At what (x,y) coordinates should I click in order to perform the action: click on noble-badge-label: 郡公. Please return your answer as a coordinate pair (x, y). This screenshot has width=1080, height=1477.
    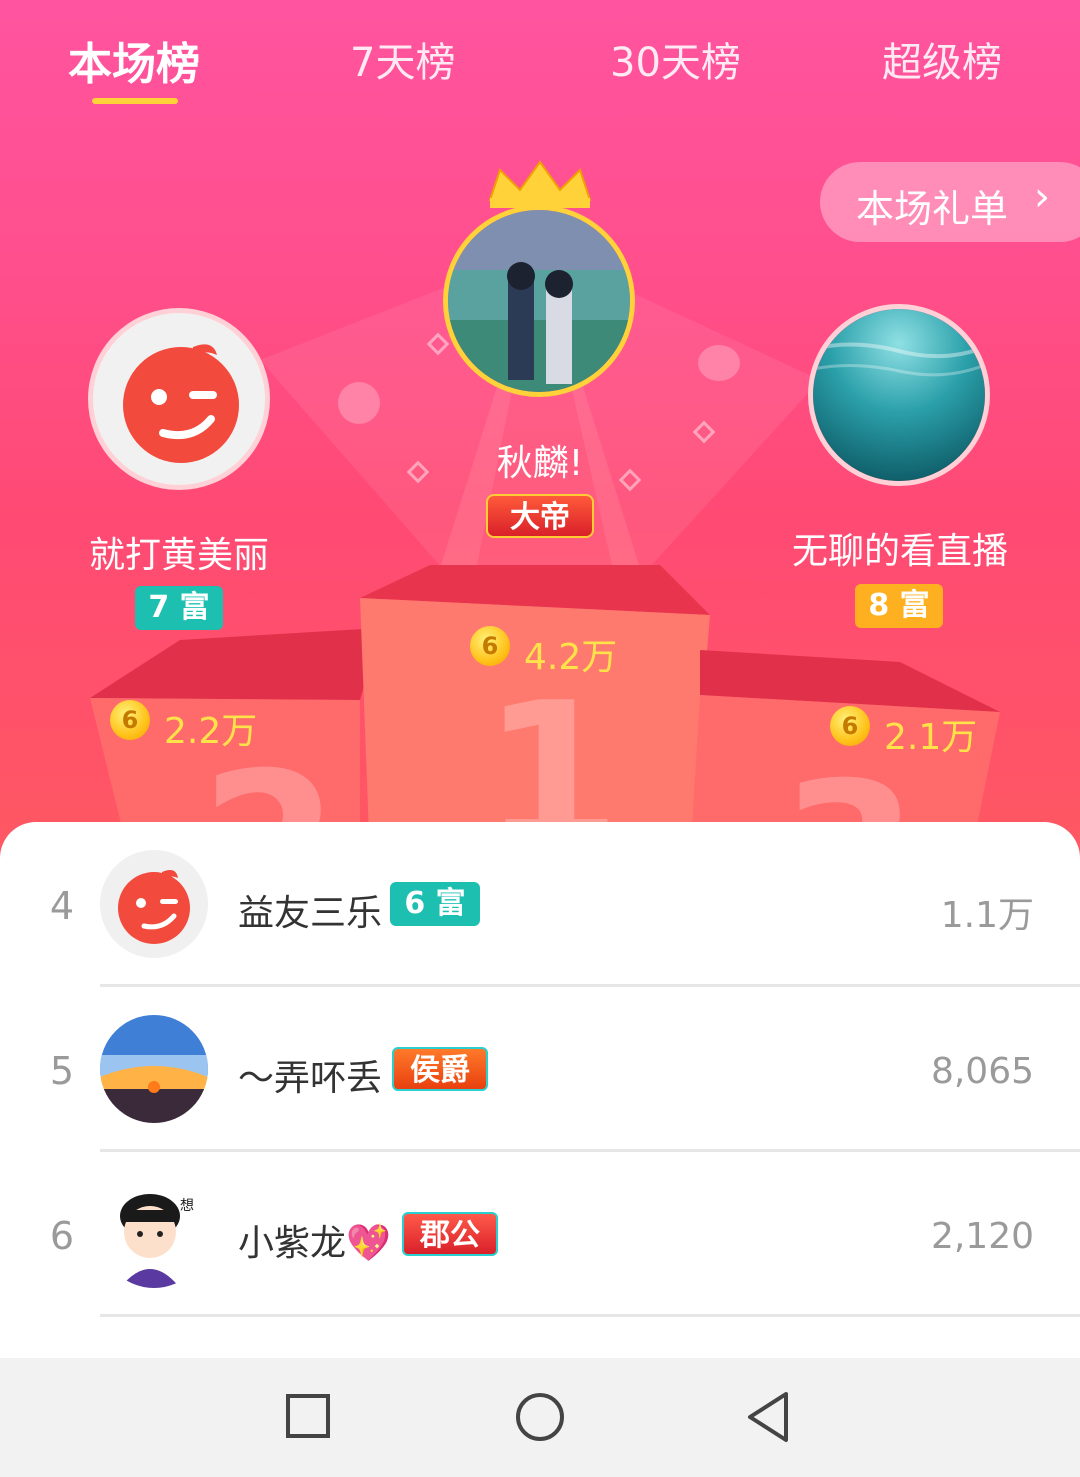
    Looking at the image, I should click on (450, 1235).